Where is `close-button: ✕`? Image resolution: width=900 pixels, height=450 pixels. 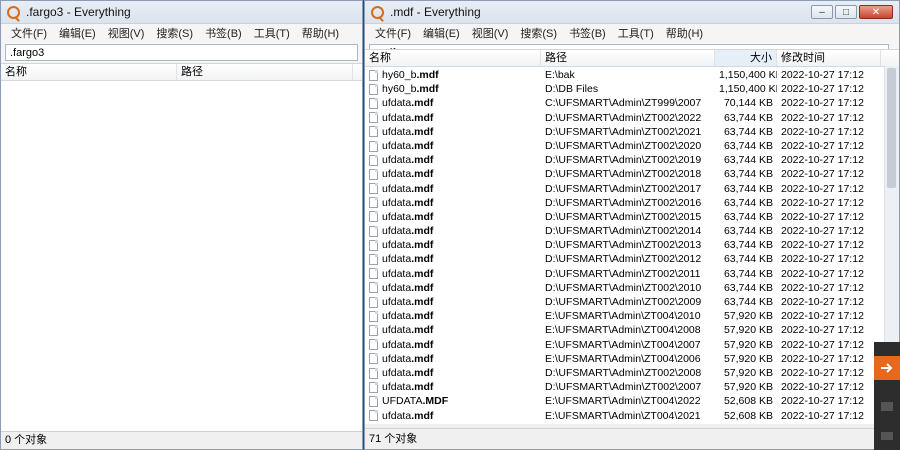
close-button: ✕ is located at coordinates (876, 12).